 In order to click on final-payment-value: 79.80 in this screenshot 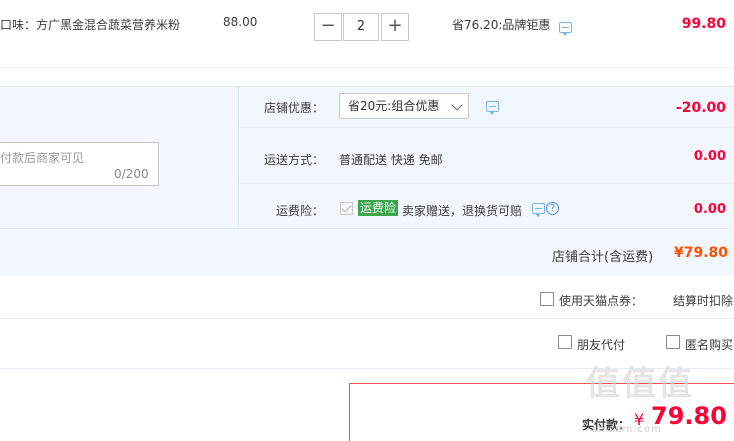, I will do `click(689, 416)`.